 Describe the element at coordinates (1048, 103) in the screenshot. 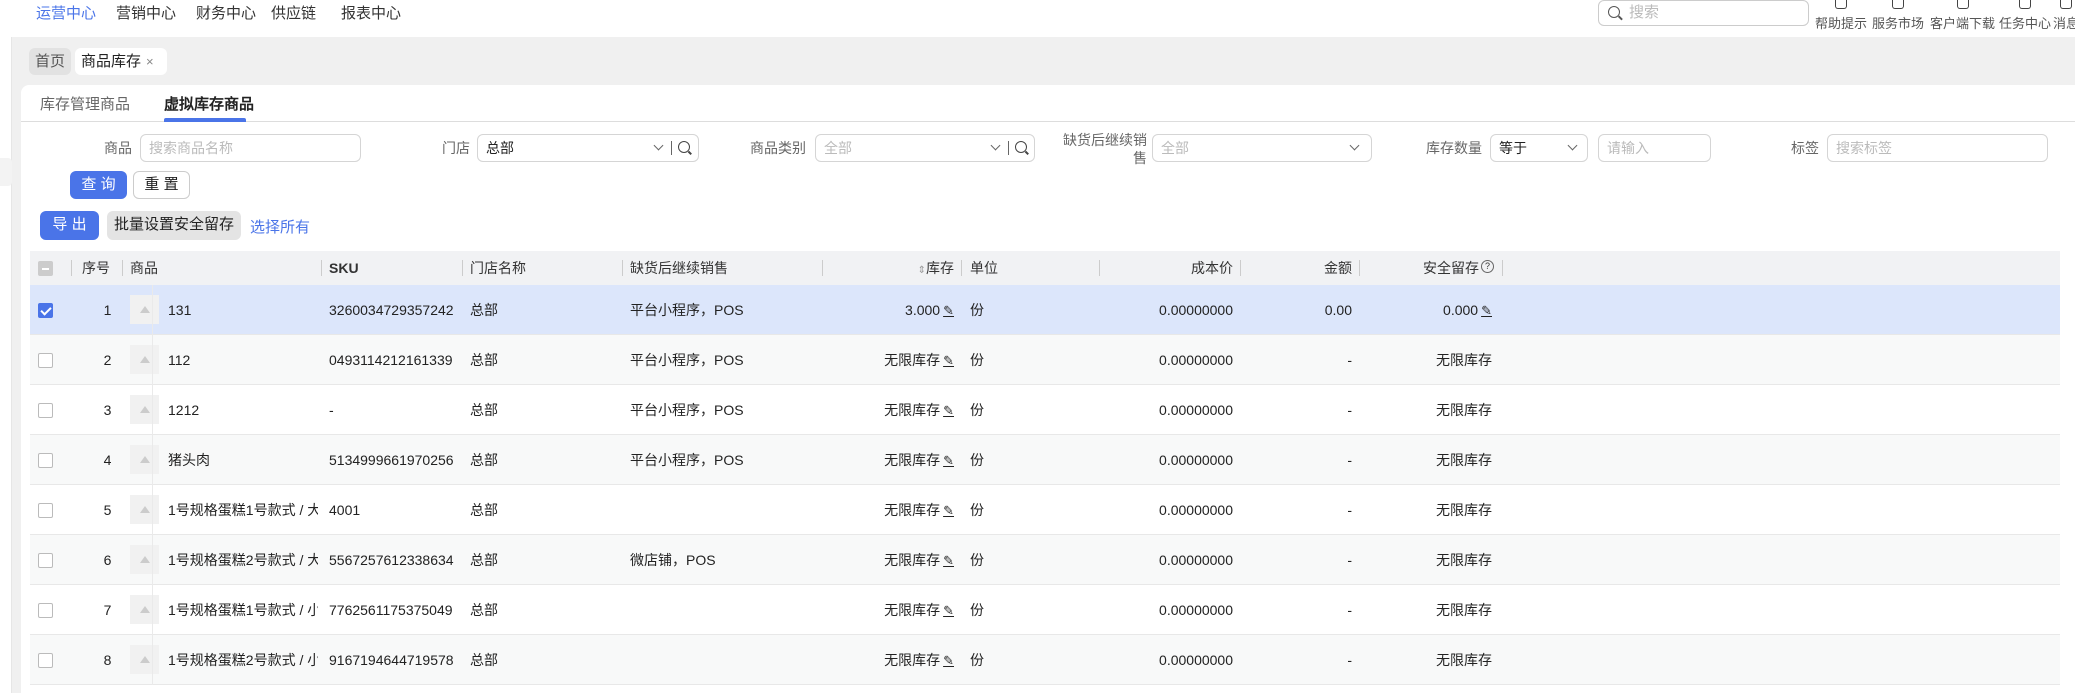

I see `sub-tabs` at that location.